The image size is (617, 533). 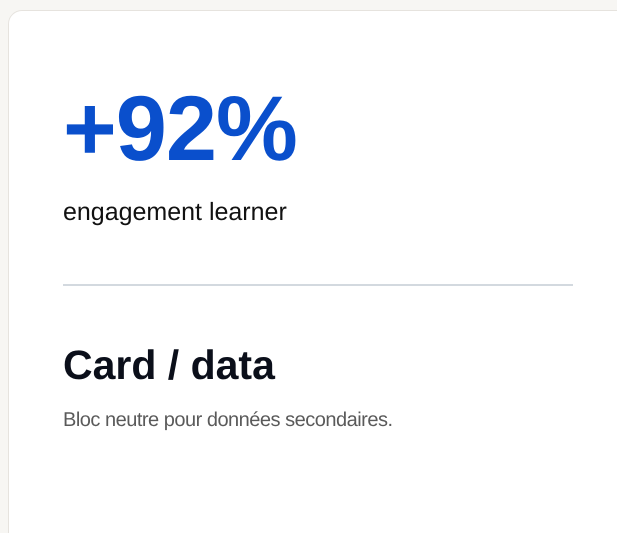 What do you see at coordinates (180, 129) in the screenshot?
I see `metric-value: +92%` at bounding box center [180, 129].